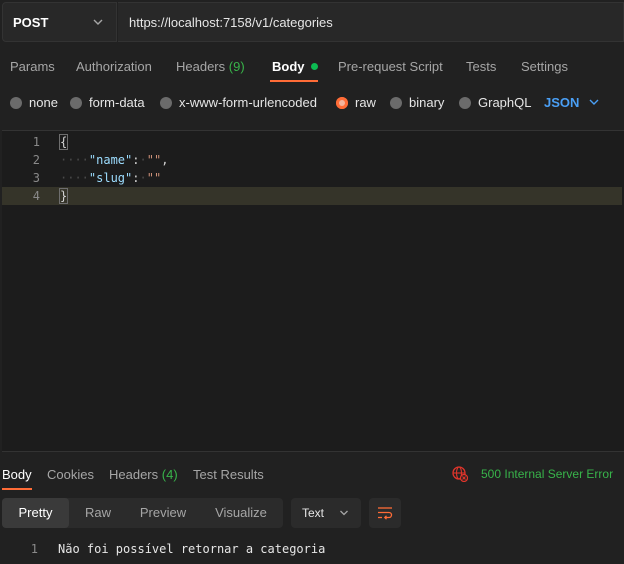 The width and height of the screenshot is (624, 564). Describe the element at coordinates (312, 142) in the screenshot. I see `editor-line: 1 {` at that location.